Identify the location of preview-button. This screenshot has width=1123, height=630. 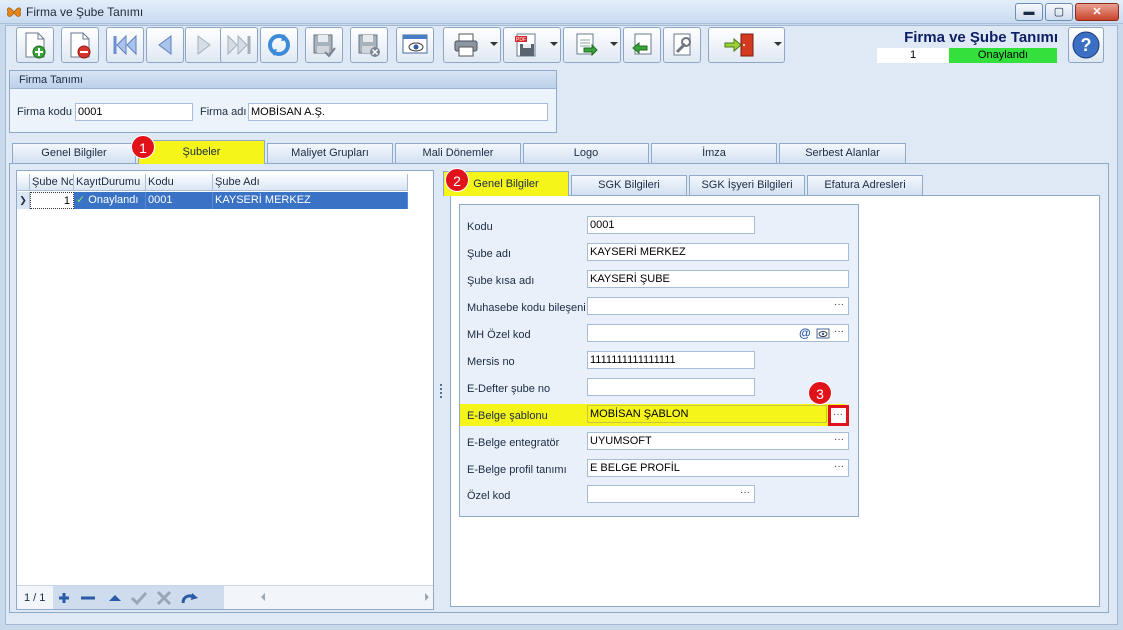
(415, 45).